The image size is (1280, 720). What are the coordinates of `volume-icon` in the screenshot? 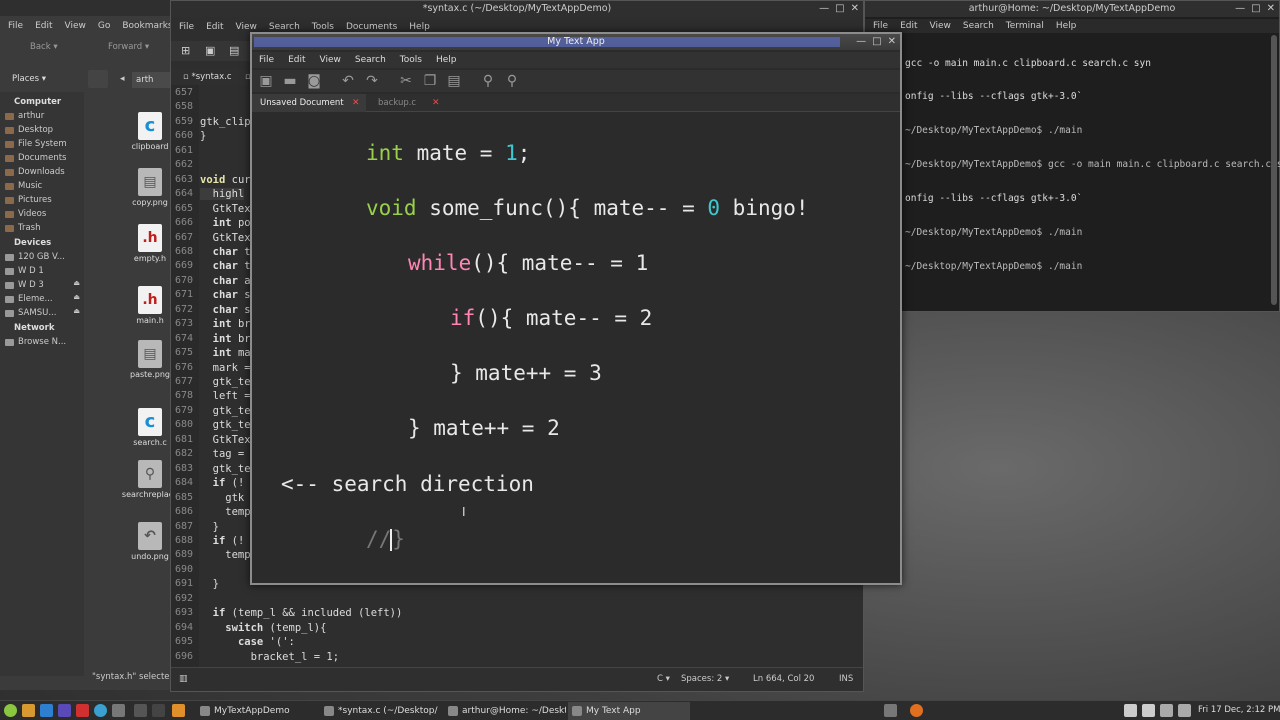 It's located at (1184, 710).